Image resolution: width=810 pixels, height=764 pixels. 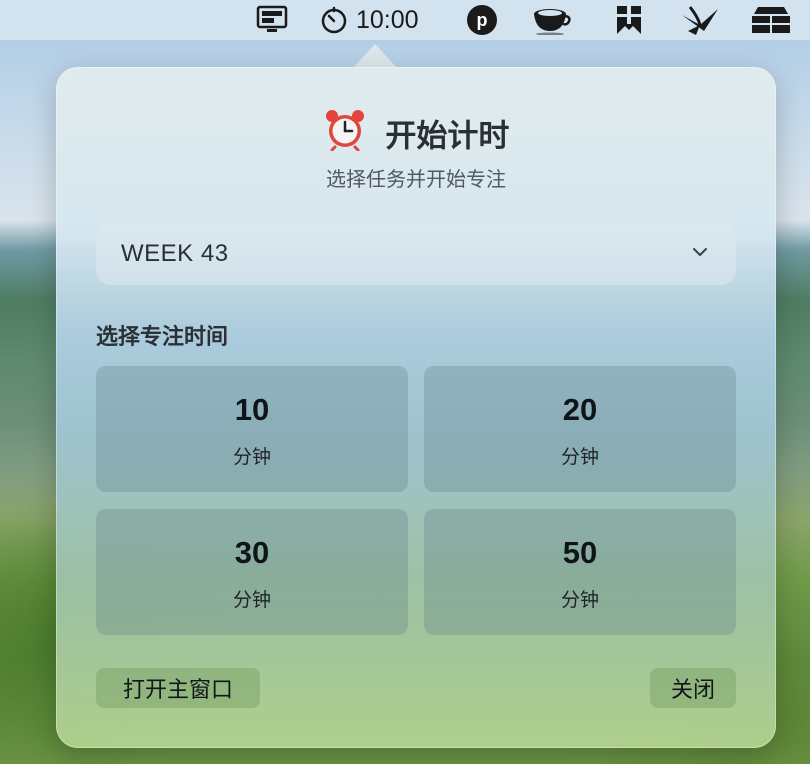 I want to click on duration-minutes: 50, so click(x=580, y=552).